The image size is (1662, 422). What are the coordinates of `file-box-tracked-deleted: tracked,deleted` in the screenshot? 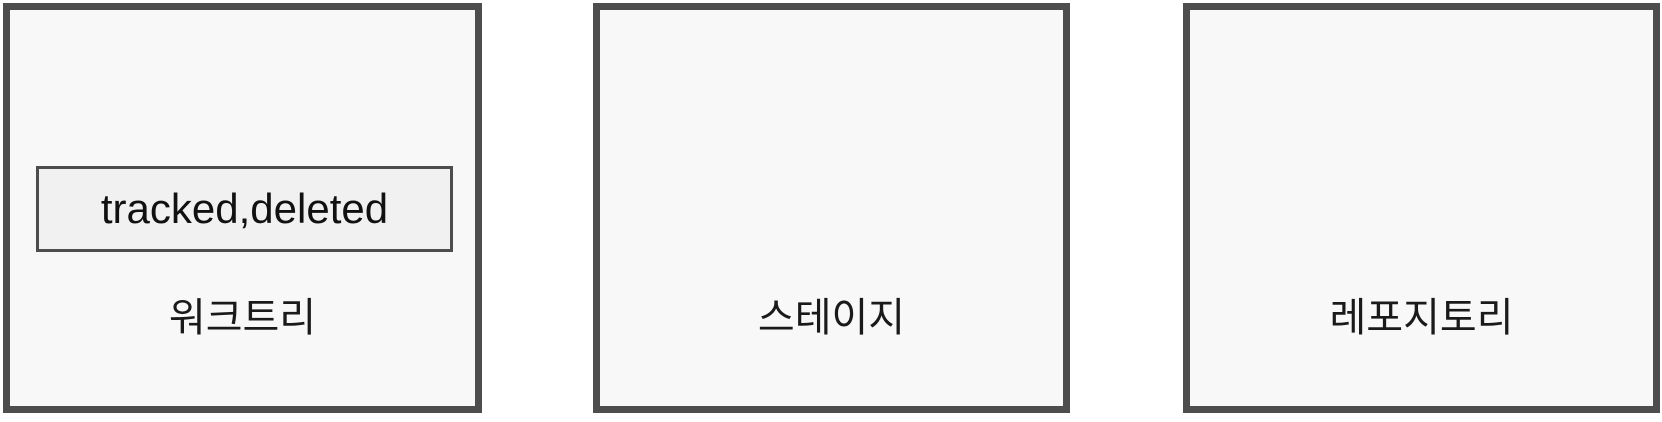 It's located at (244, 209).